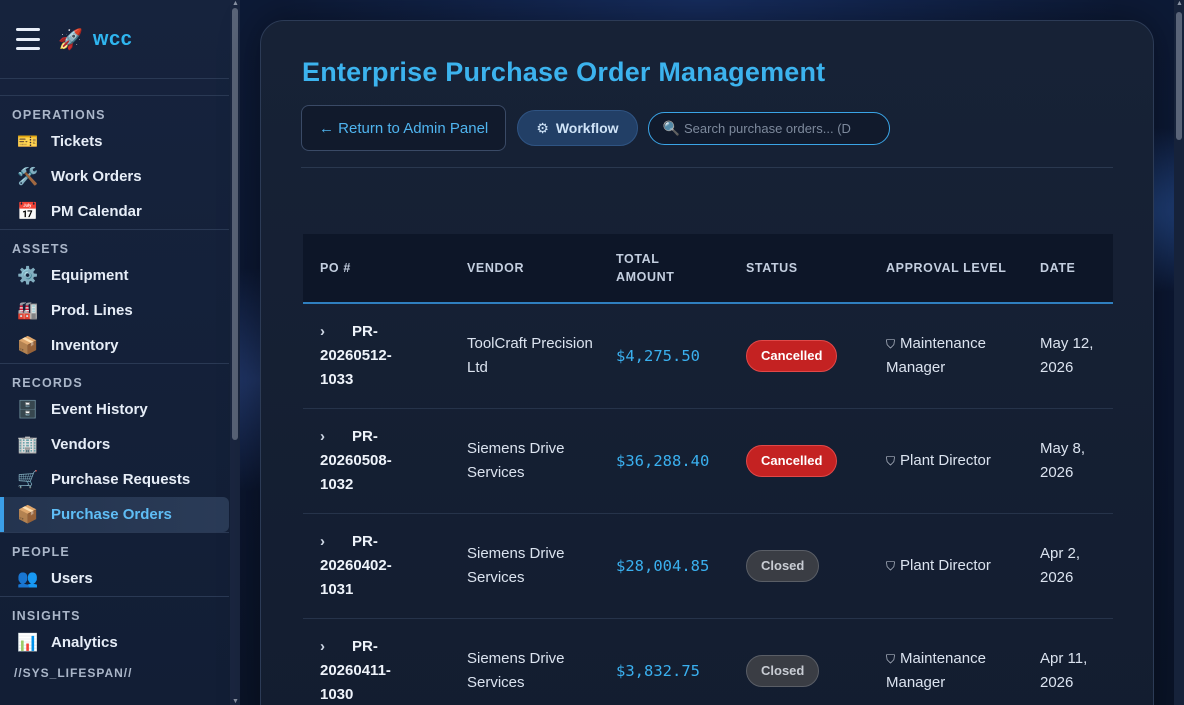 The height and width of the screenshot is (705, 1184). What do you see at coordinates (356, 566) in the screenshot?
I see `po-number: PR- 20260402- 1031` at bounding box center [356, 566].